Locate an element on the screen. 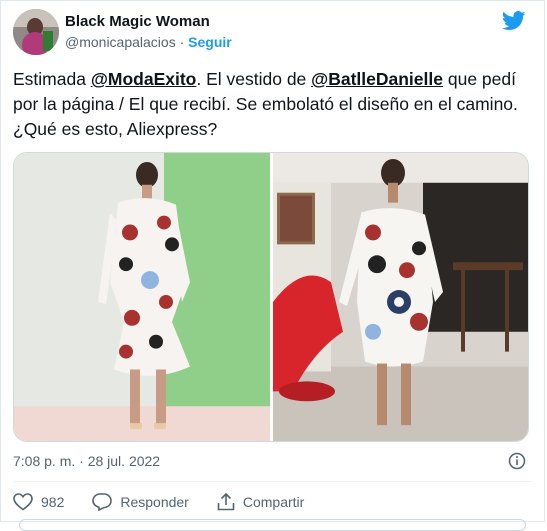  share-button: Compartir is located at coordinates (260, 502).